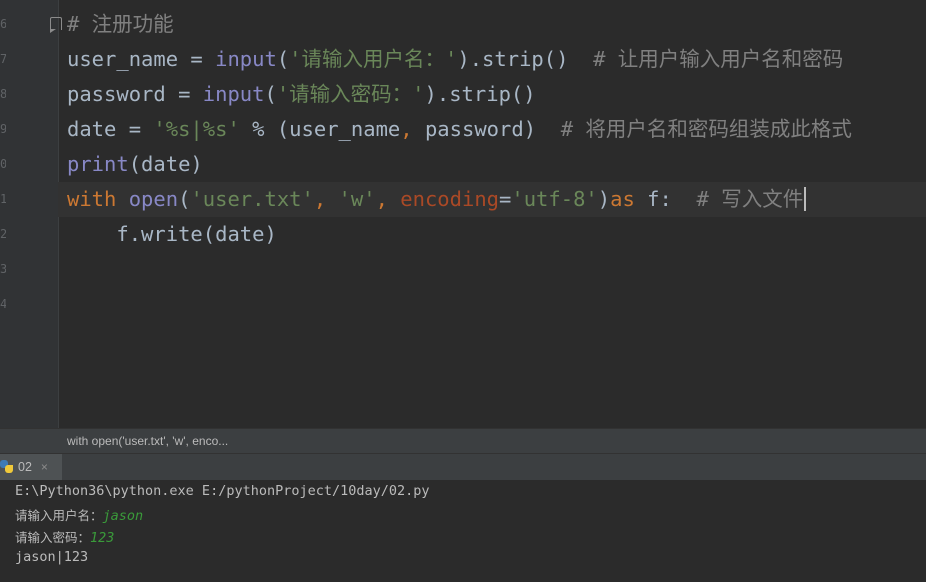 This screenshot has width=926, height=582. What do you see at coordinates (53, 537) in the screenshot?
I see `console-prompt: 请输入密码：` at bounding box center [53, 537].